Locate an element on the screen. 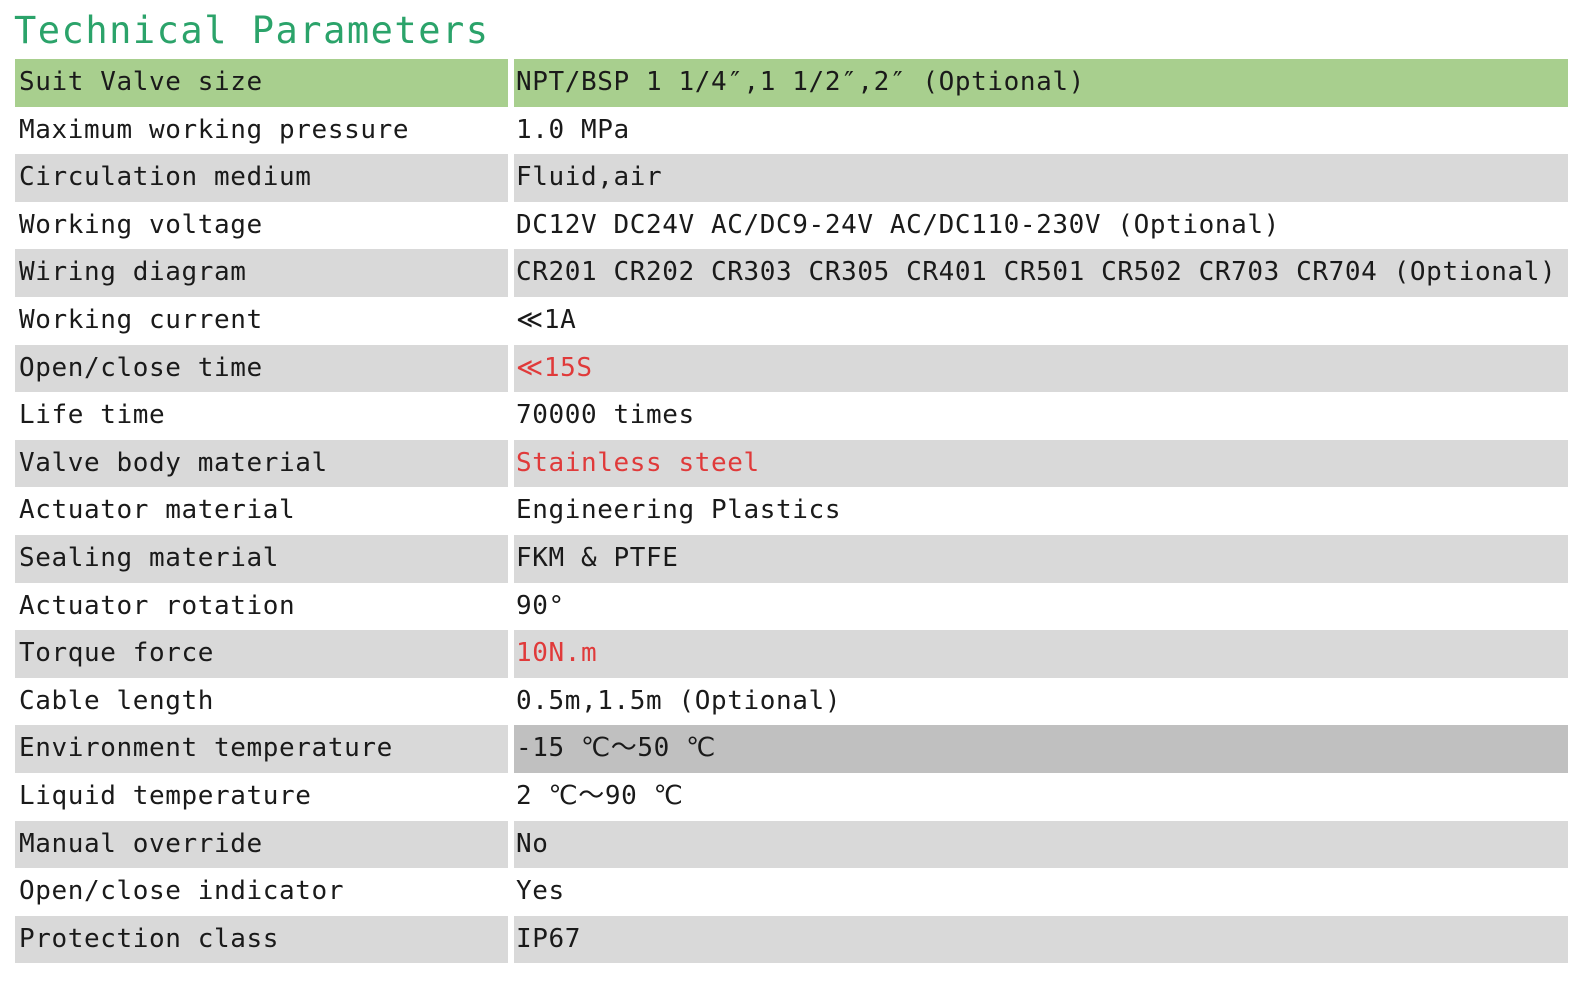  row-label: Torque force is located at coordinates (261, 654).